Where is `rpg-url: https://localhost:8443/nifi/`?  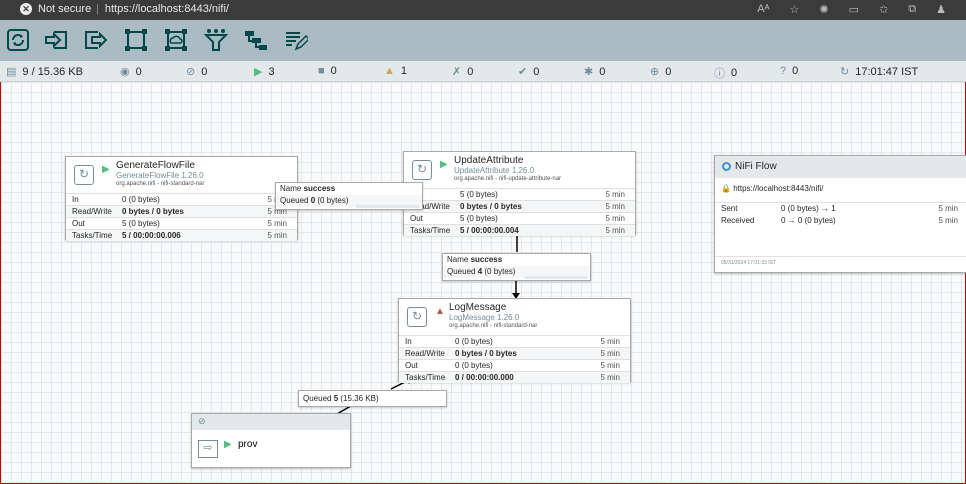 rpg-url: https://localhost:8443/nifi/ is located at coordinates (778, 188).